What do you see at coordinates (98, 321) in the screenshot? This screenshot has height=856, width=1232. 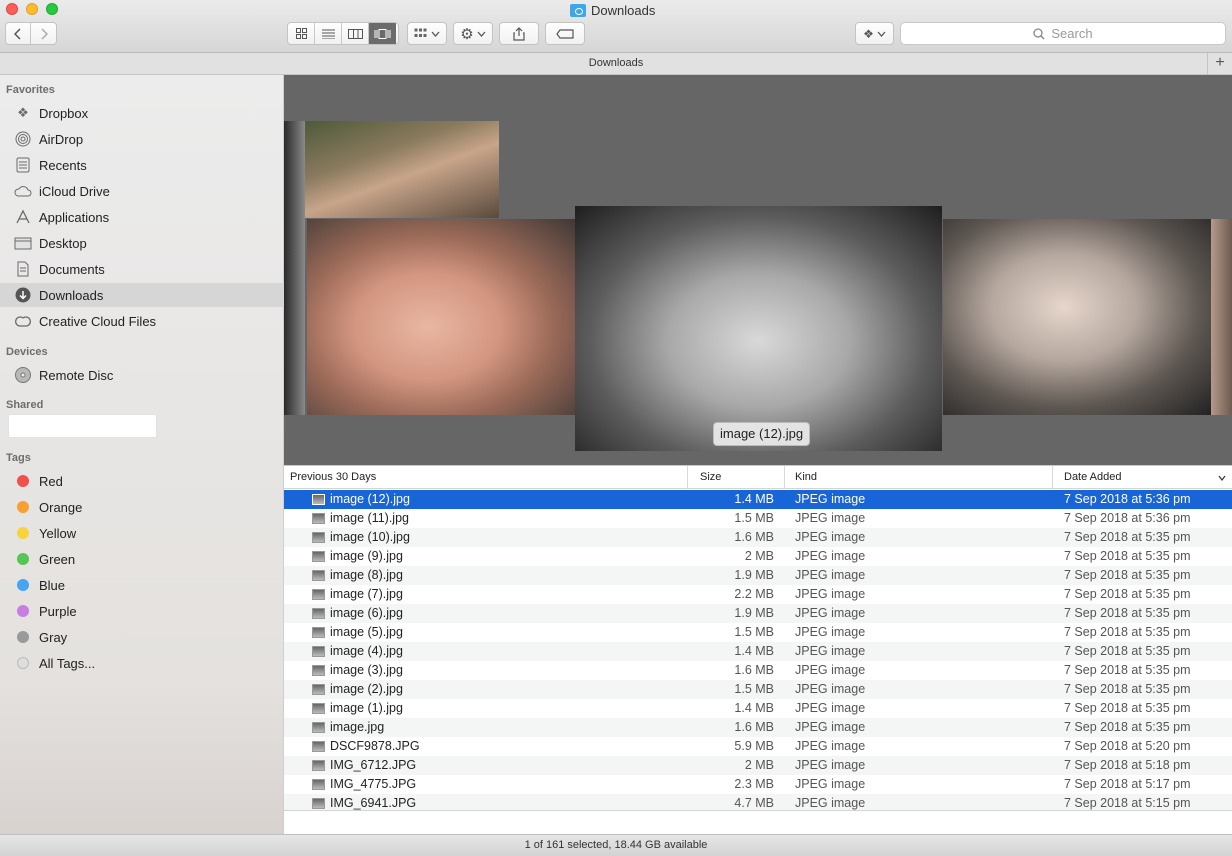 I see `sidebar-item-label: Creative Cloud Files` at bounding box center [98, 321].